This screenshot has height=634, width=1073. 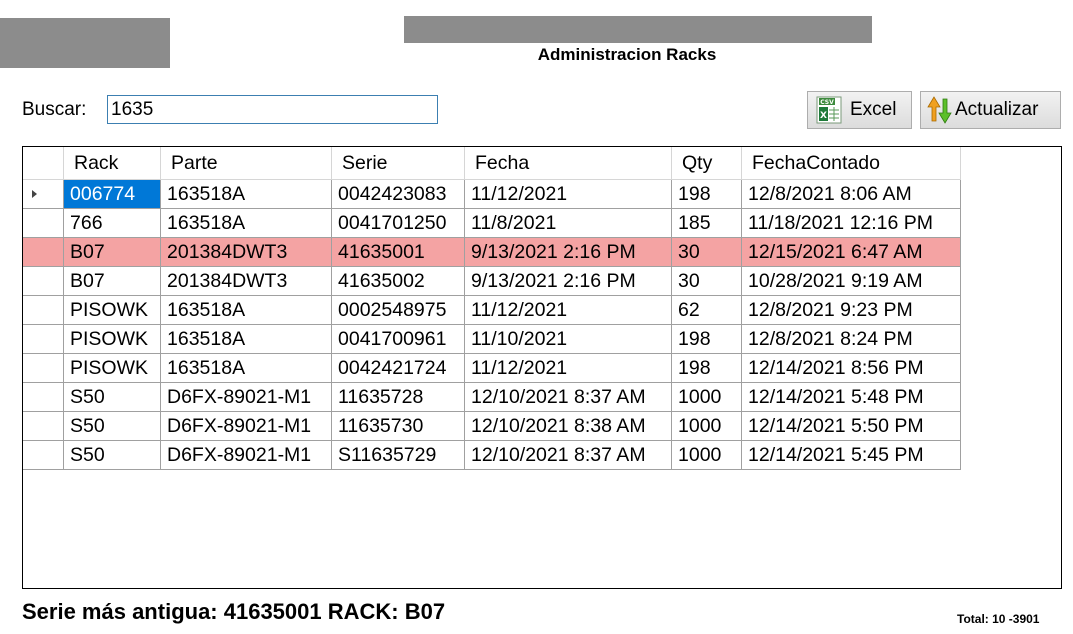 I want to click on table-cell: 12/14/2021 5:45 PM, so click(x=851, y=455).